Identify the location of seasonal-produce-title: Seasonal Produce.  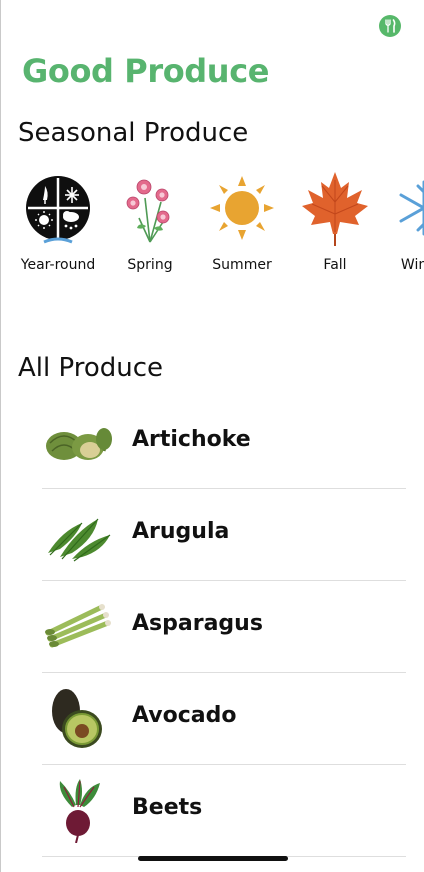
(133, 133).